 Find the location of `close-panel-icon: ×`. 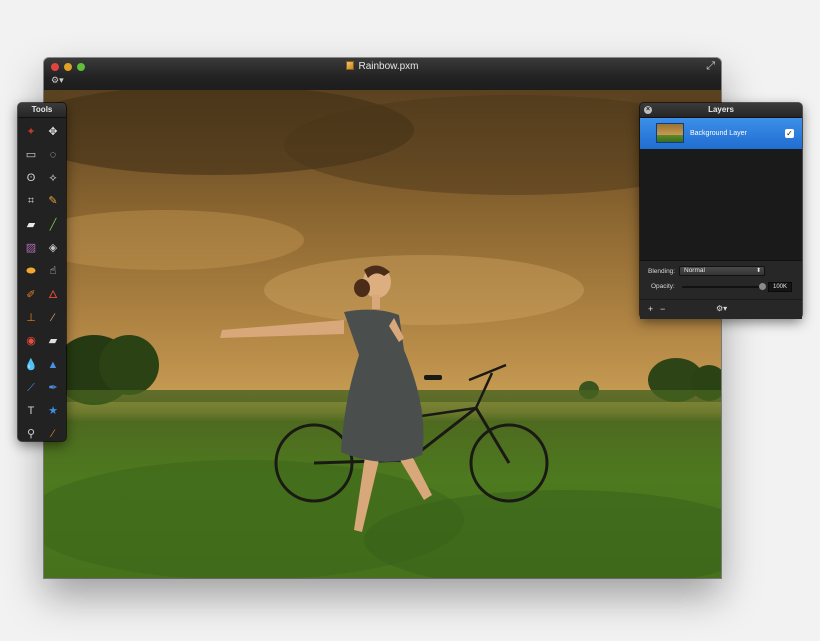

close-panel-icon: × is located at coordinates (648, 110).